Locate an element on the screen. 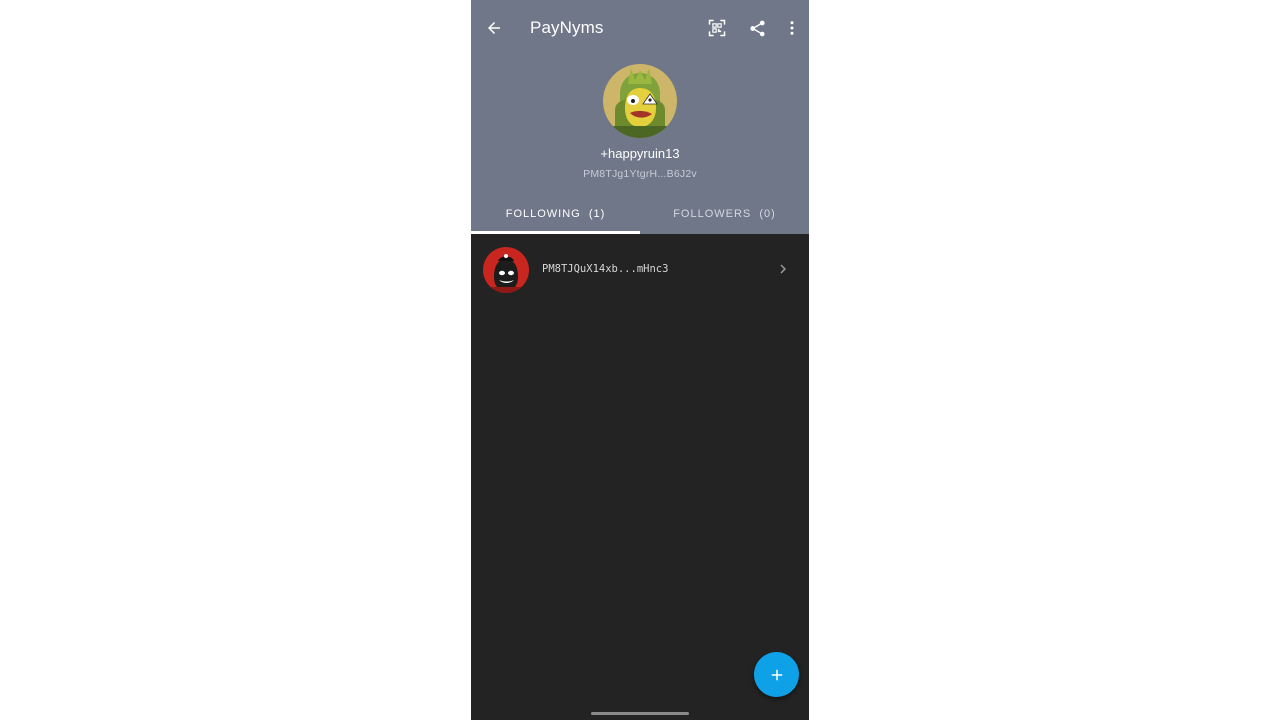  share-icon is located at coordinates (757, 28).